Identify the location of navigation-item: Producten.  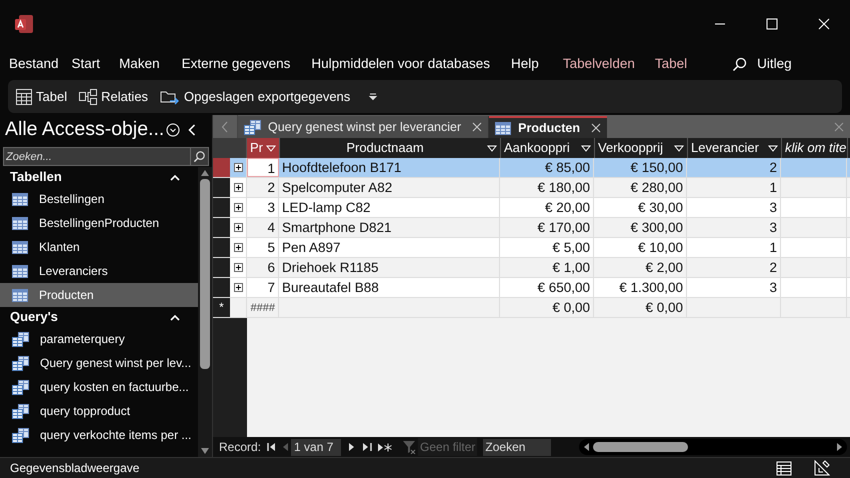
(99, 295).